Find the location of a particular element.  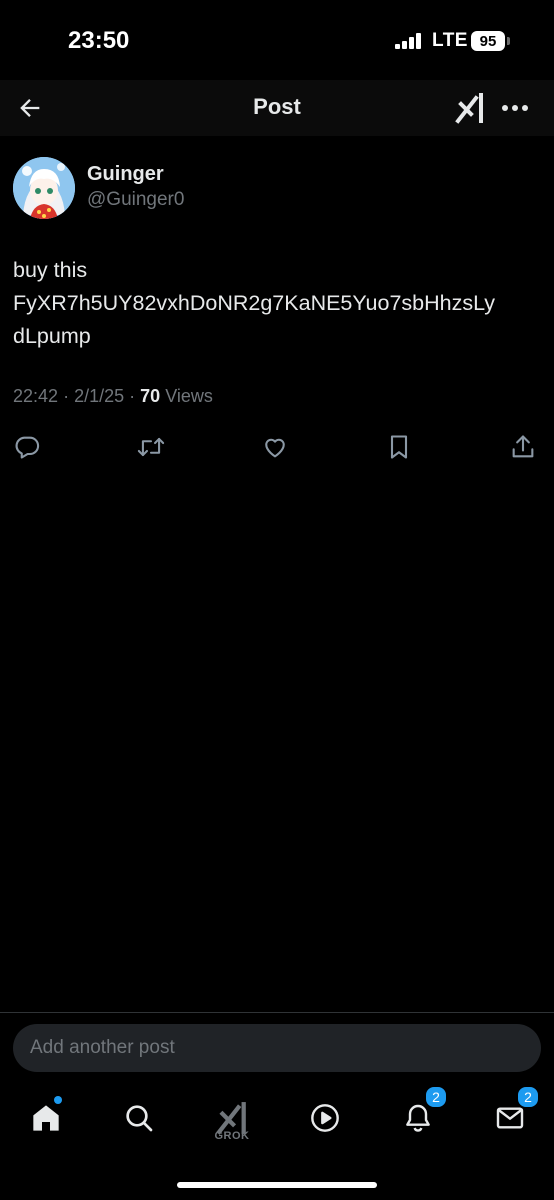

reply-input is located at coordinates (277, 1048).